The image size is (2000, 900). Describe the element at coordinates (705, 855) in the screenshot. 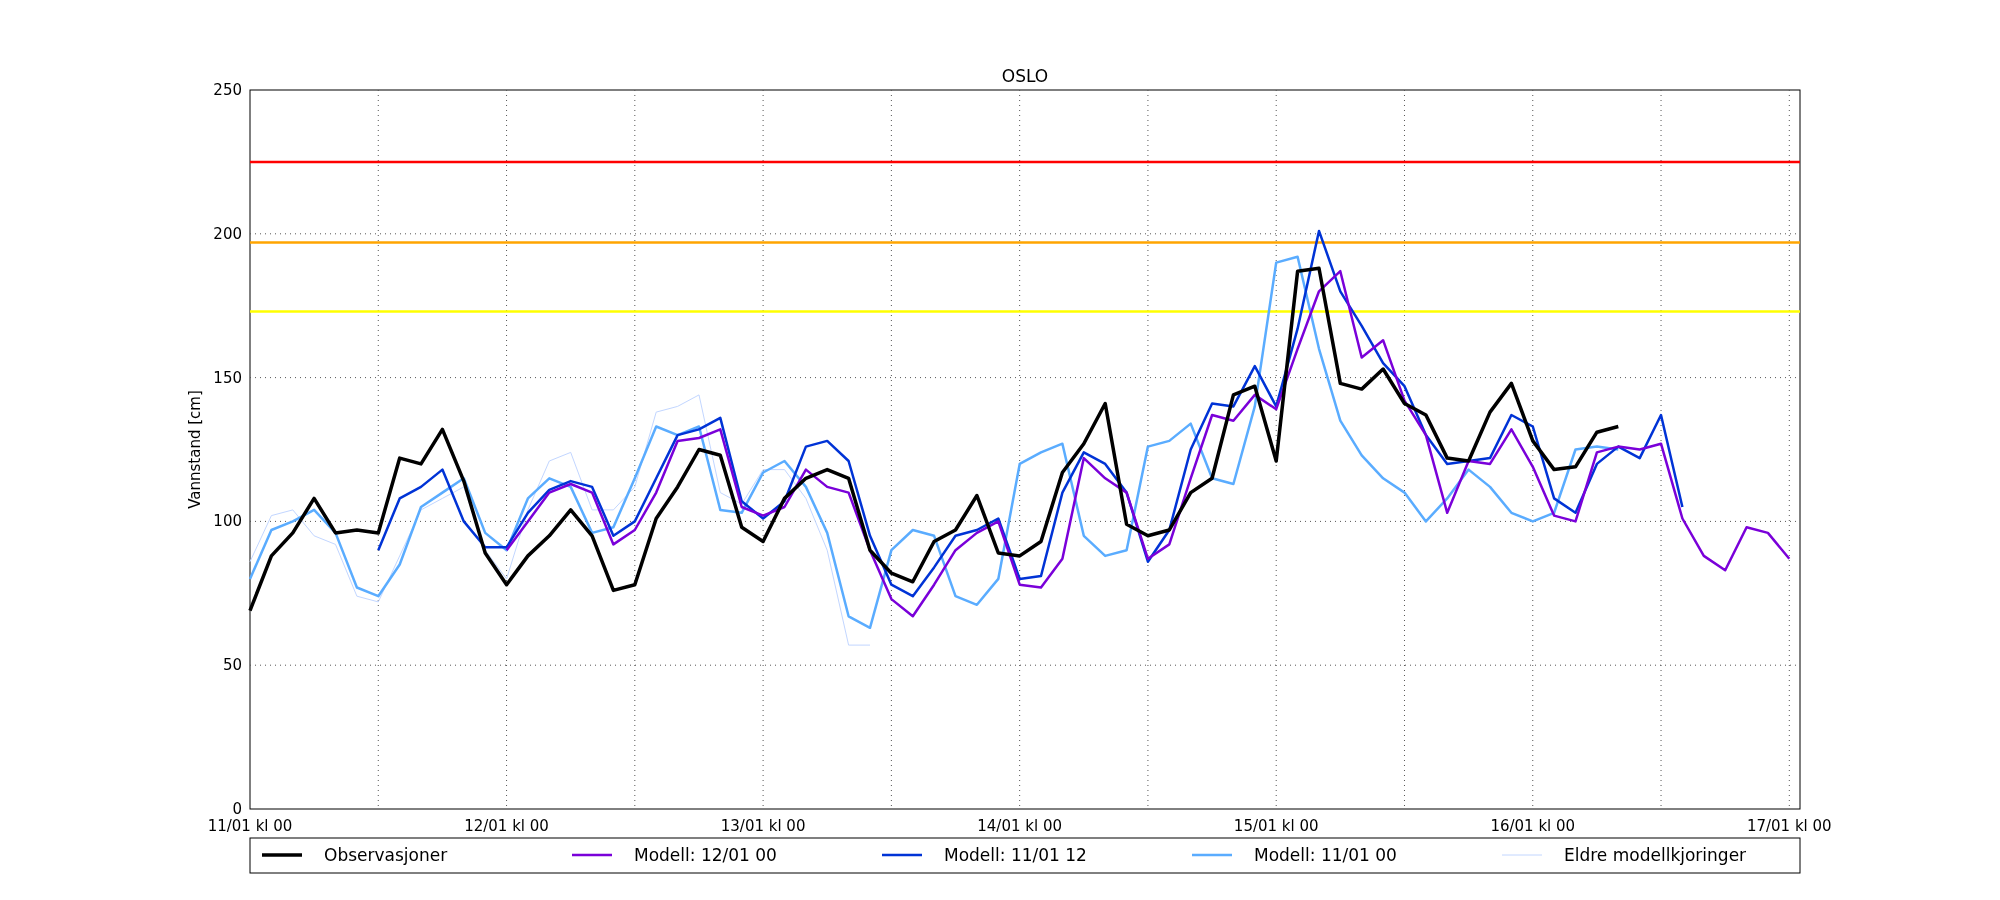

I see `legend-label: Modell: 12/01 00` at that location.